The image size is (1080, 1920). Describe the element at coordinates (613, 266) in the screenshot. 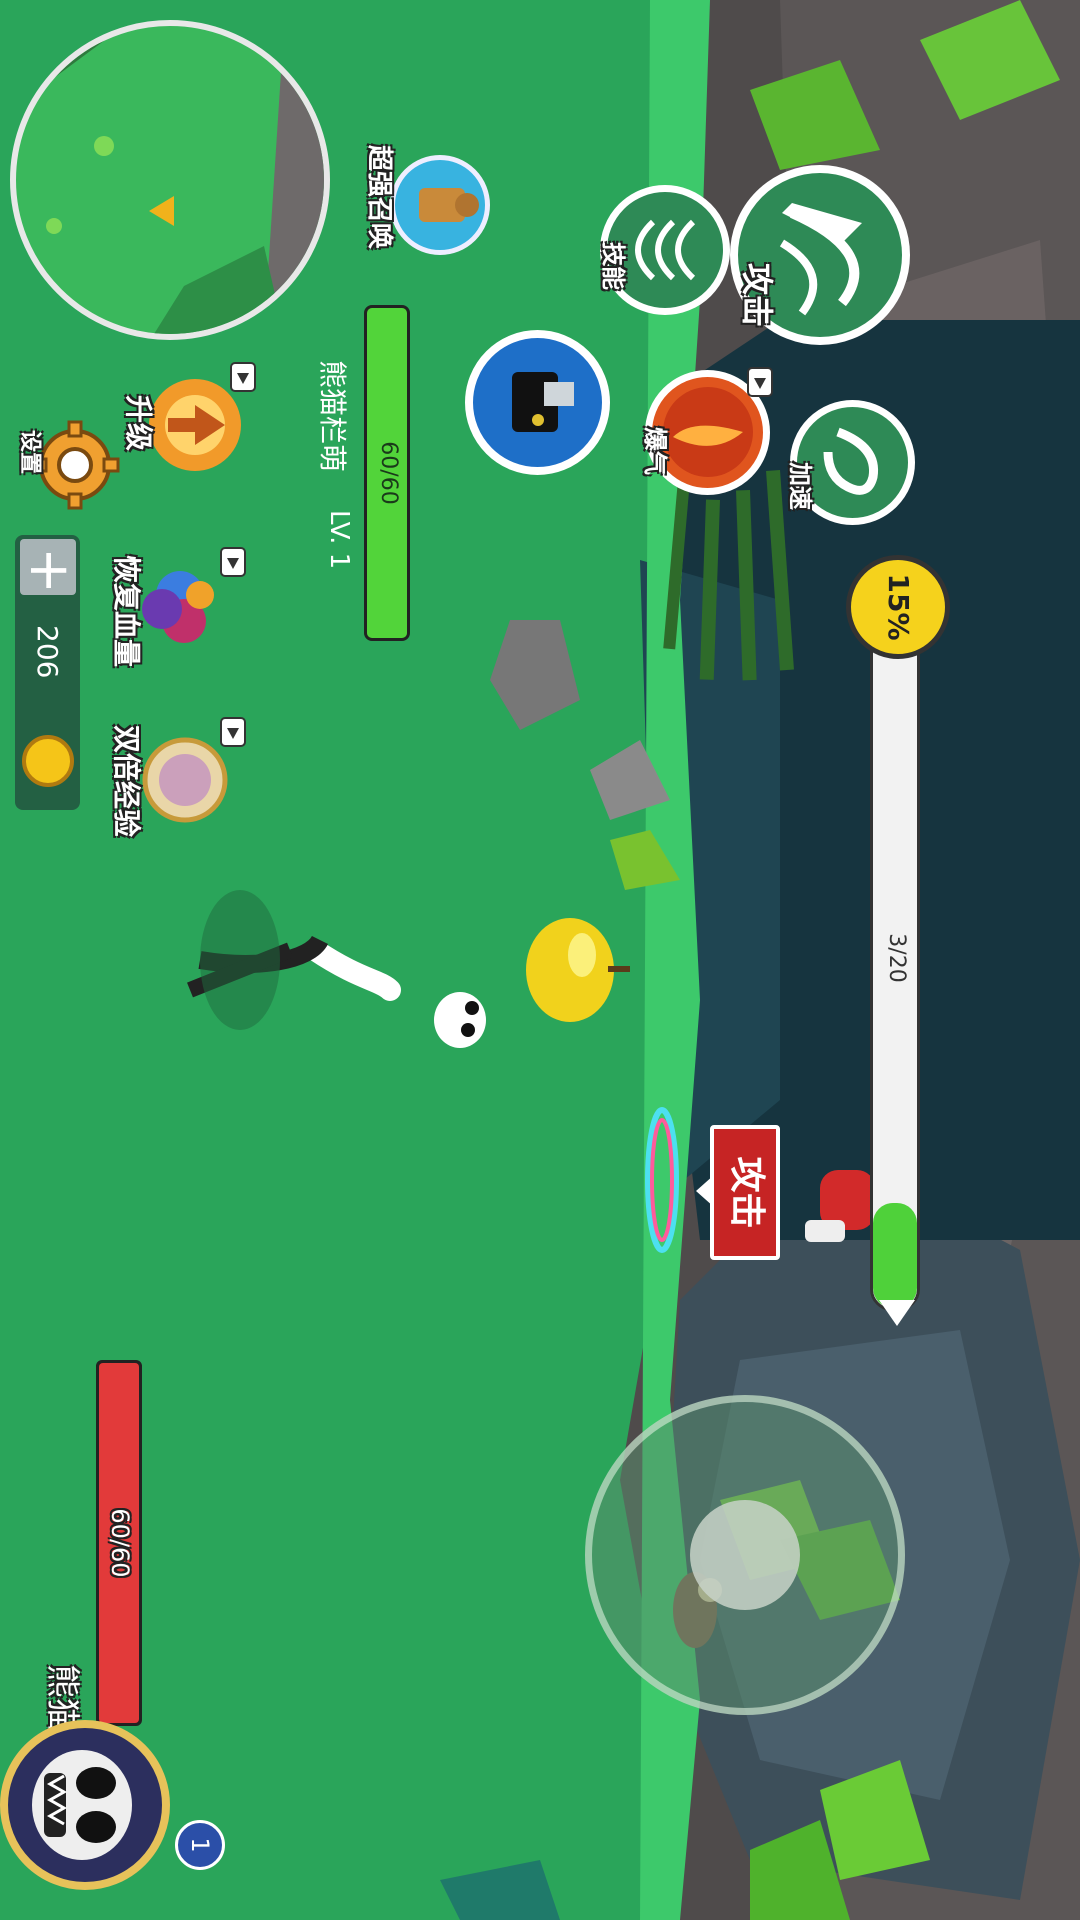

I see `skill-label: 技能` at that location.